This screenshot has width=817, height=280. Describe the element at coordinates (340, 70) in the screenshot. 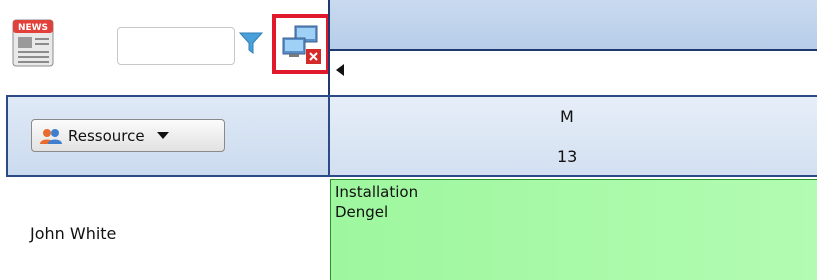

I see `scroll-left-arrow-icon` at that location.